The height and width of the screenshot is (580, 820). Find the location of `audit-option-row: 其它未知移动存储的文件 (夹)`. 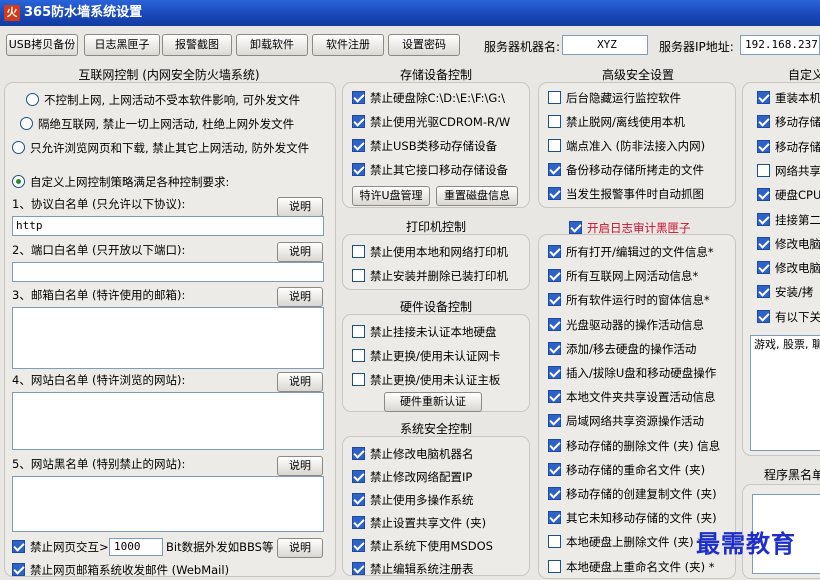

audit-option-row: 其它未知移动存储的文件 (夹) is located at coordinates (632, 518).